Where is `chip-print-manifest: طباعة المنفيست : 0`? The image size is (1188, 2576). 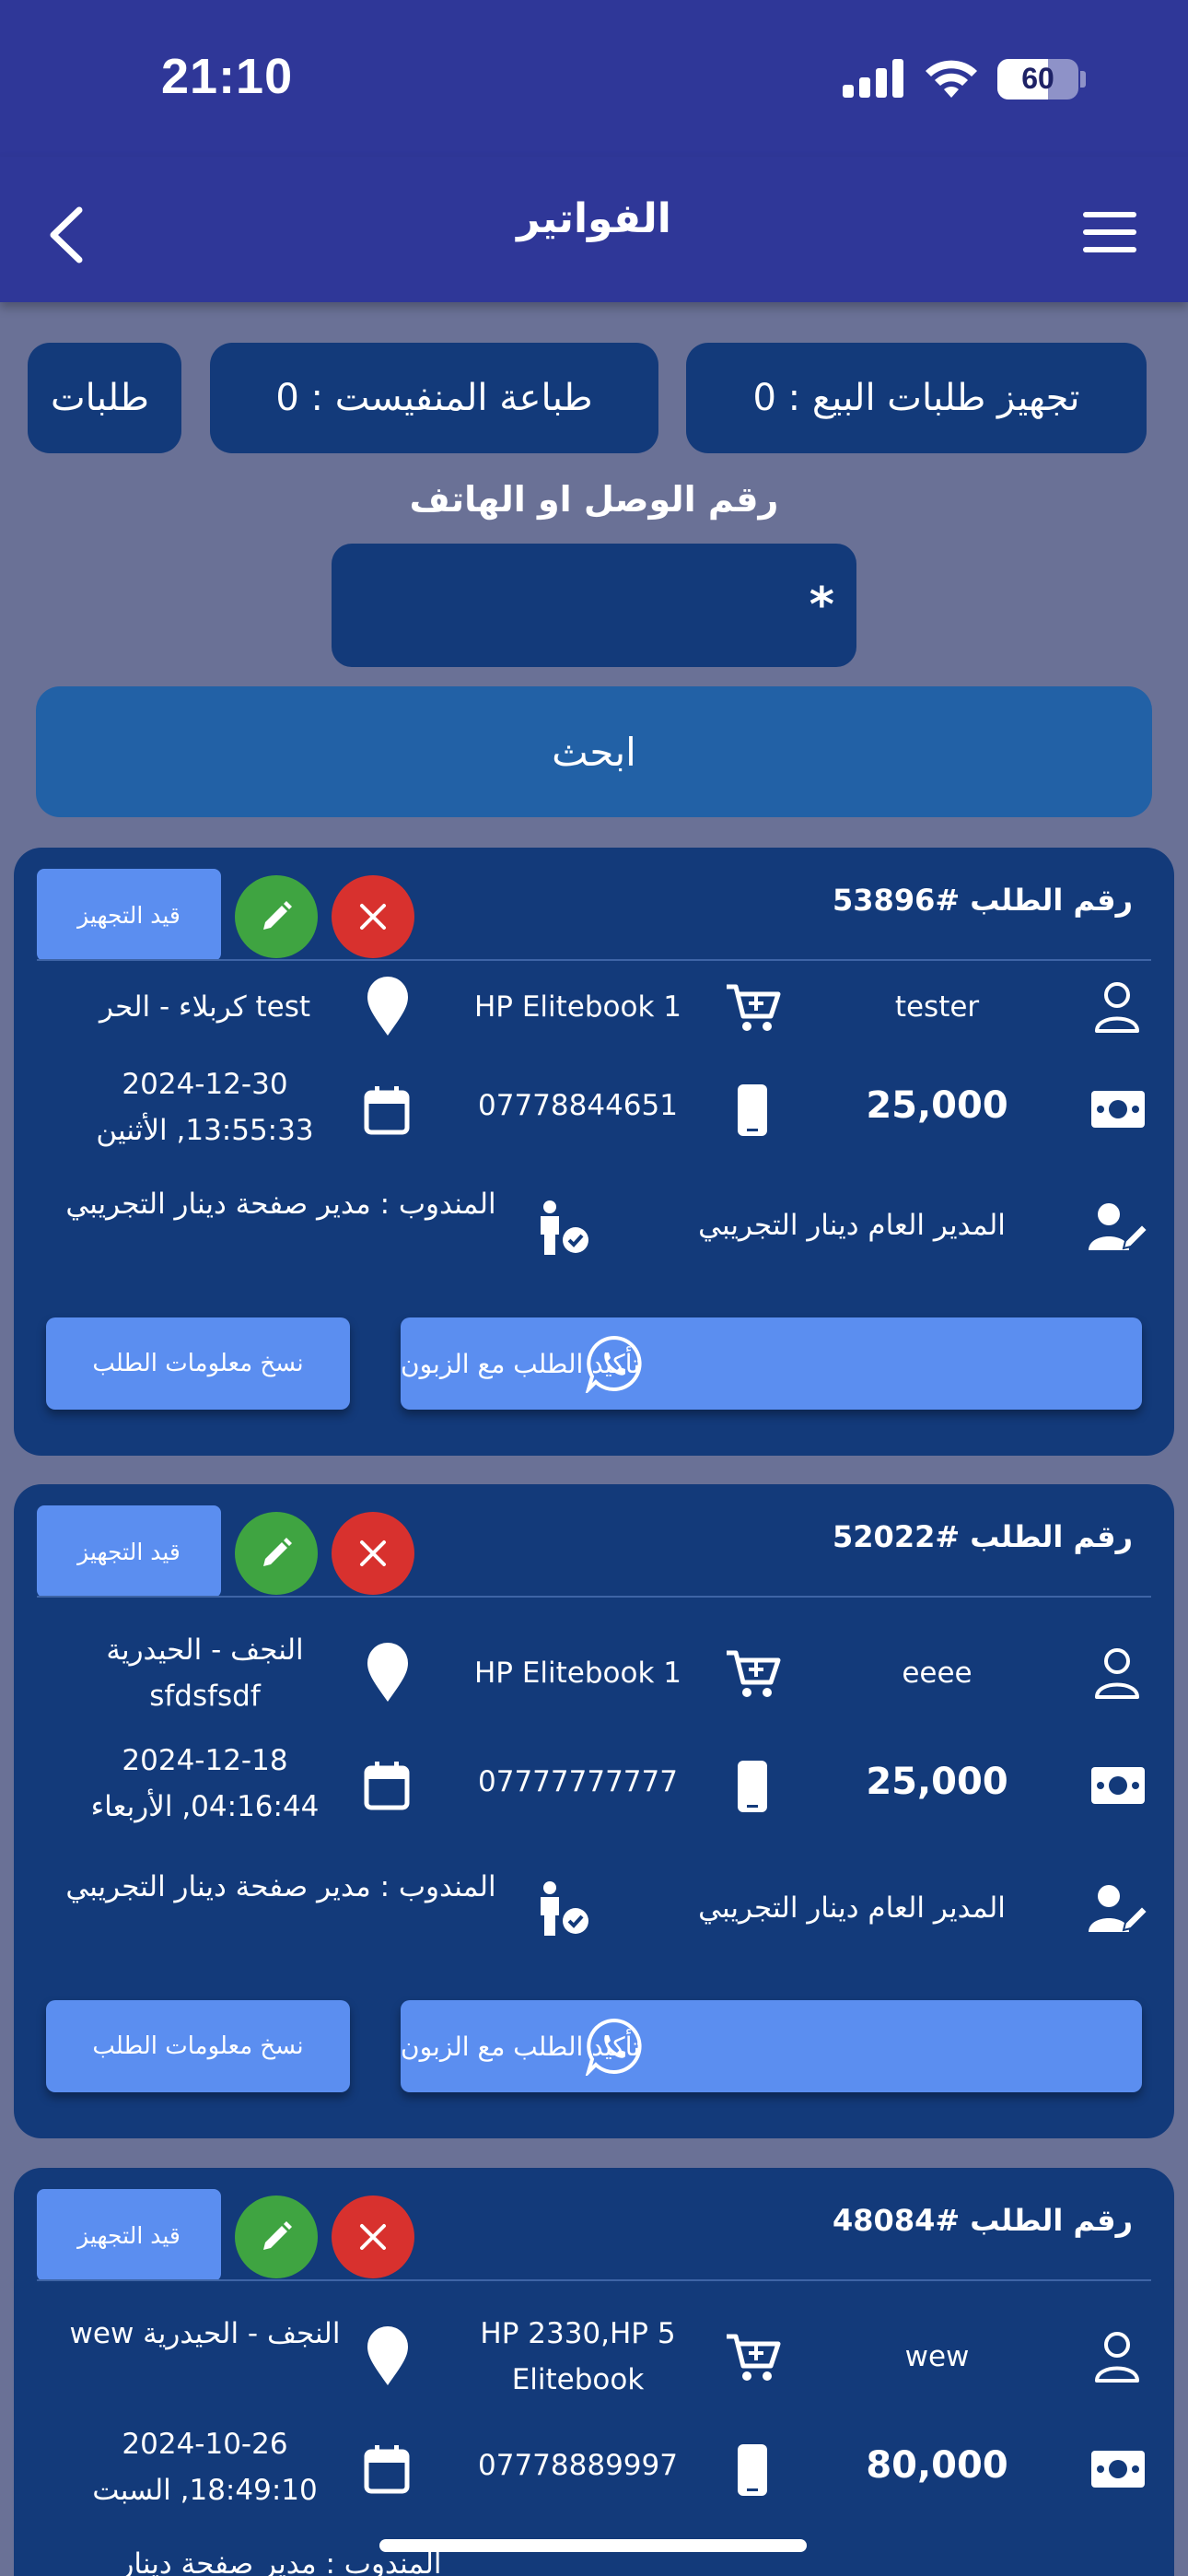
chip-print-manifest: طباعة المنفيست : 0 is located at coordinates (434, 398).